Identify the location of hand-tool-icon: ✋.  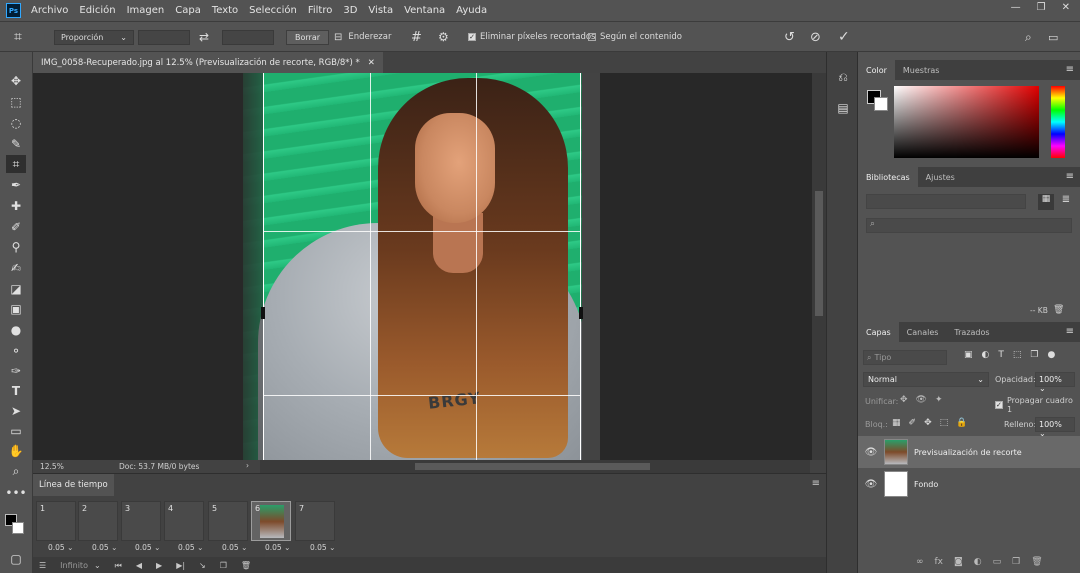
(16, 451).